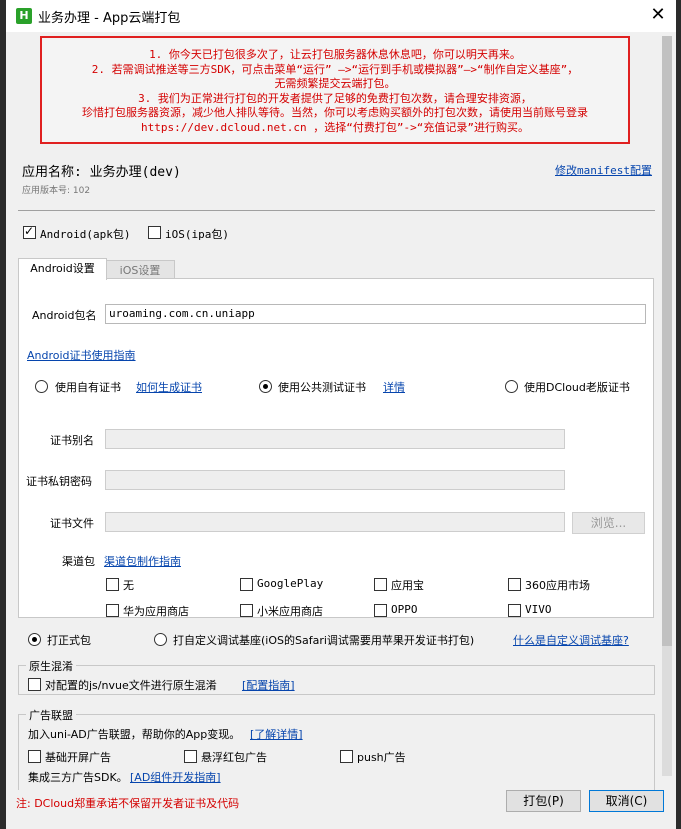 This screenshot has width=681, height=829. What do you see at coordinates (34, 756) in the screenshot?
I see `ad-splash-checkbox` at bounding box center [34, 756].